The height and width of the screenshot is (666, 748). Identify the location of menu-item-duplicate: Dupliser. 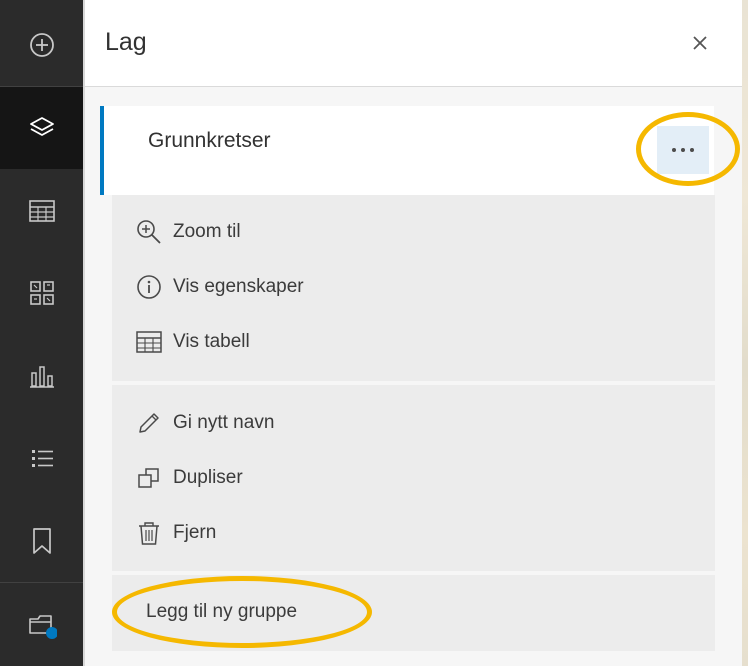
(189, 478).